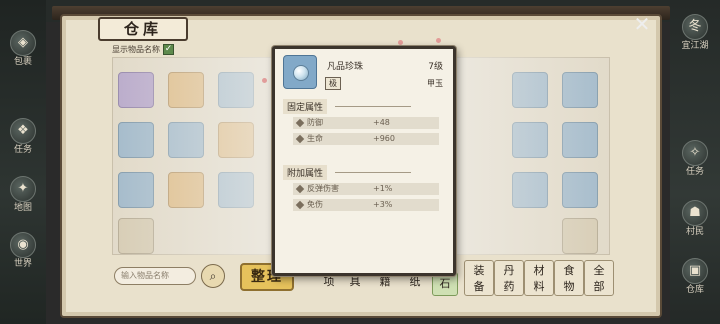 Image resolution: width=720 pixels, height=324 pixels. Describe the element at coordinates (384, 138) in the screenshot. I see `stat-value: +960` at that location.